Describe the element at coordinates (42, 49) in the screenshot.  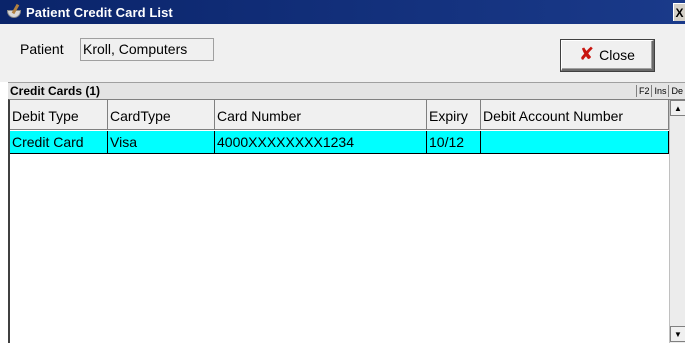
I see `patient-label: Patient` at that location.